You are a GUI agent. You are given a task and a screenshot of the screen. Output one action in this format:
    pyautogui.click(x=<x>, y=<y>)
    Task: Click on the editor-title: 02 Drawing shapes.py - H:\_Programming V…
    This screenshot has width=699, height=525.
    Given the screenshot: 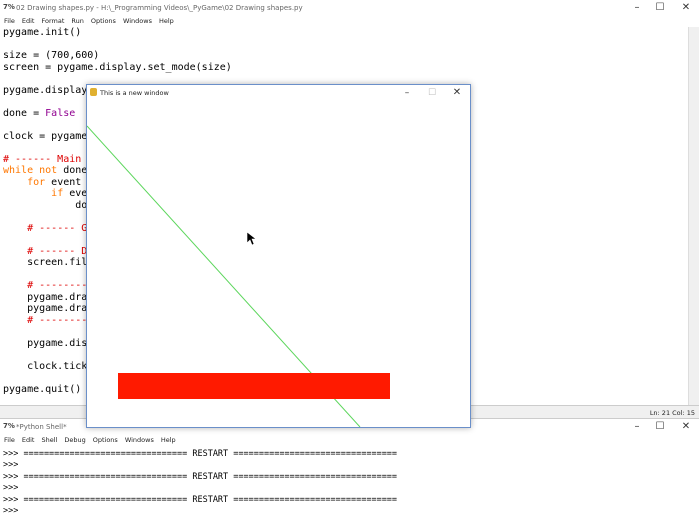 What is the action you would take?
    pyautogui.click(x=159, y=8)
    